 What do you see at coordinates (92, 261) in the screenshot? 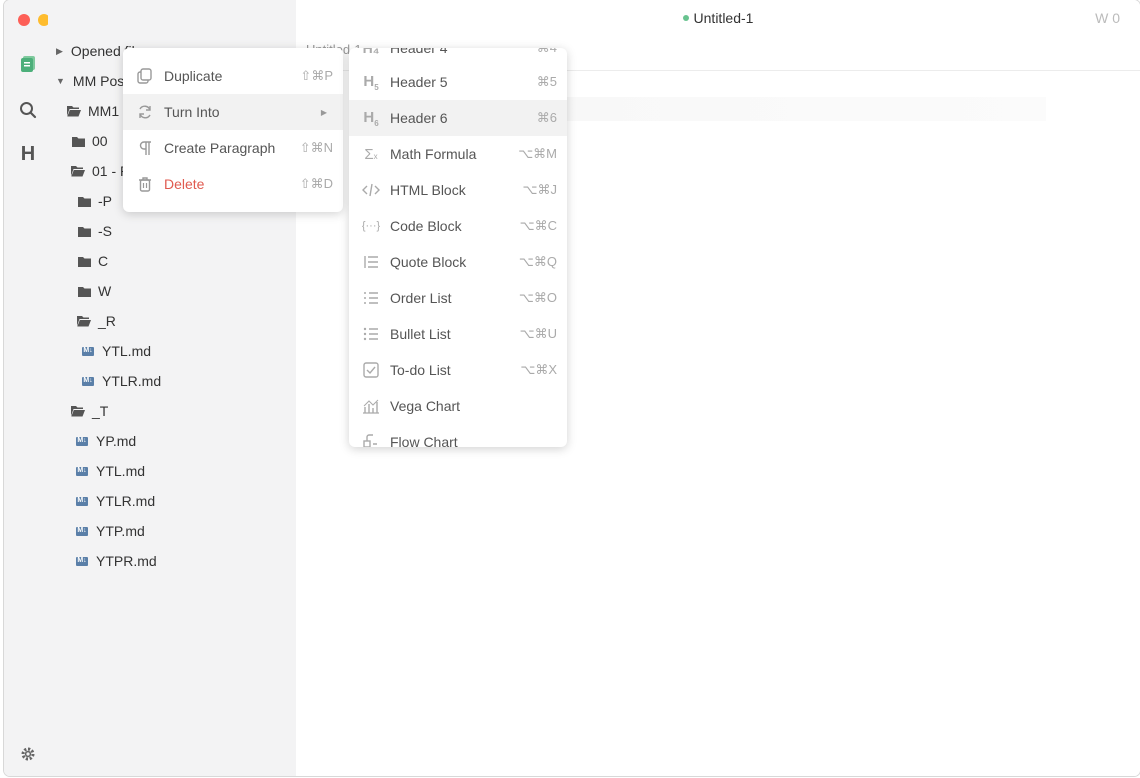
I see `folder-item: C` at bounding box center [92, 261].